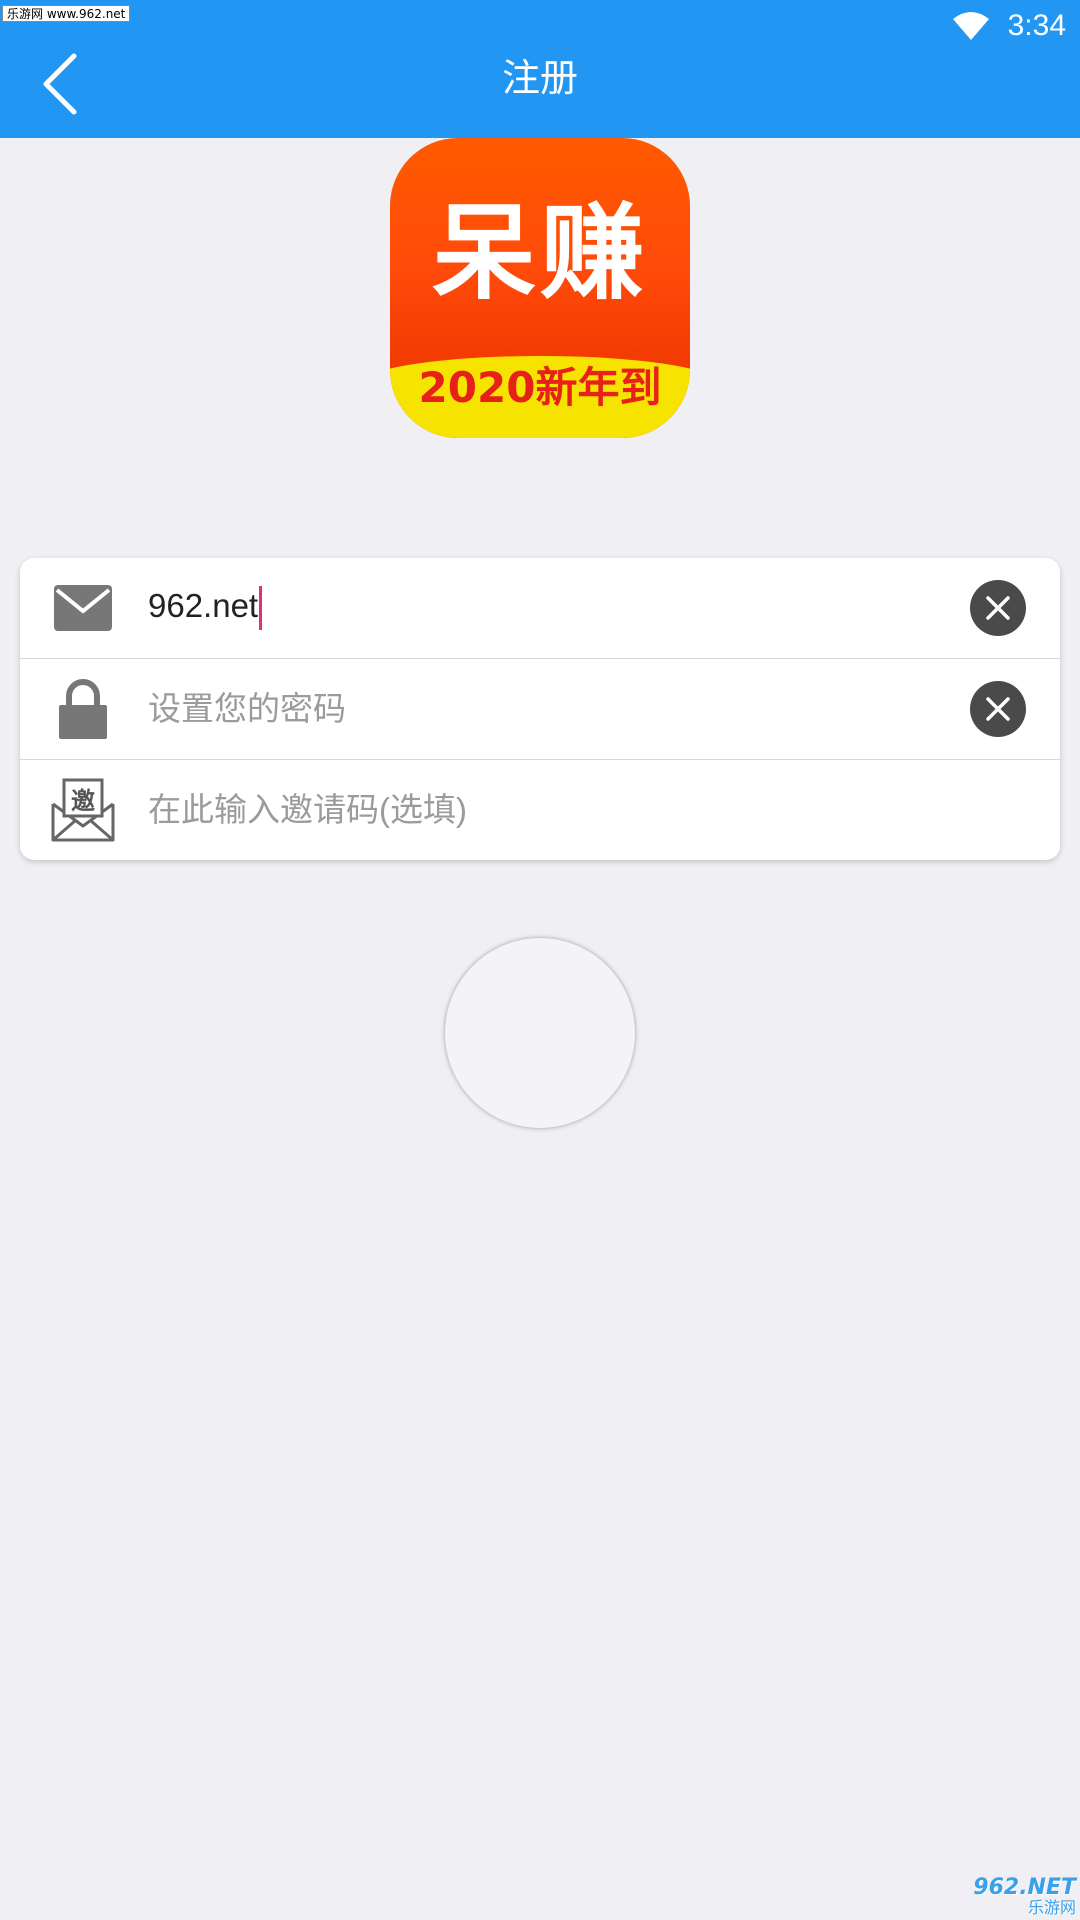  What do you see at coordinates (261, 608) in the screenshot?
I see `text-caret` at bounding box center [261, 608].